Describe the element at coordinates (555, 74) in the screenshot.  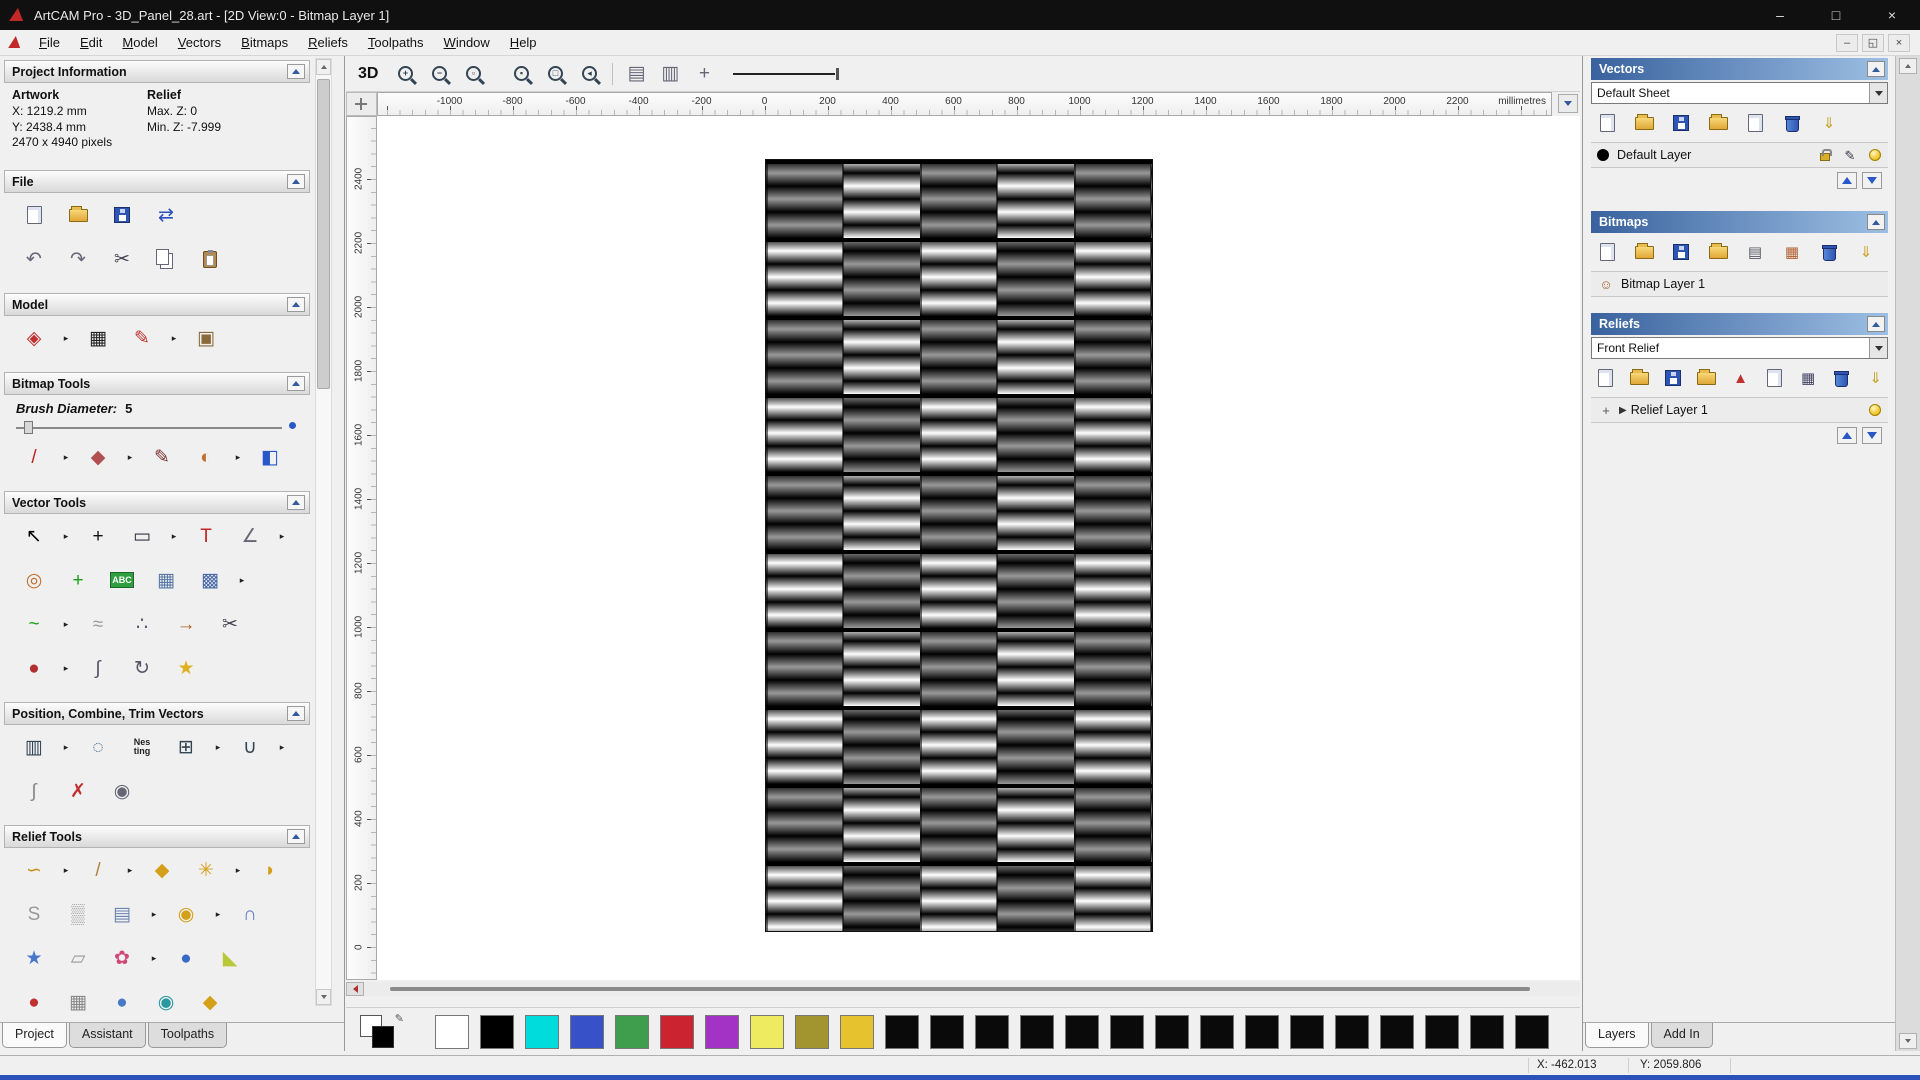
I see `zoom-page-icon: □` at that location.